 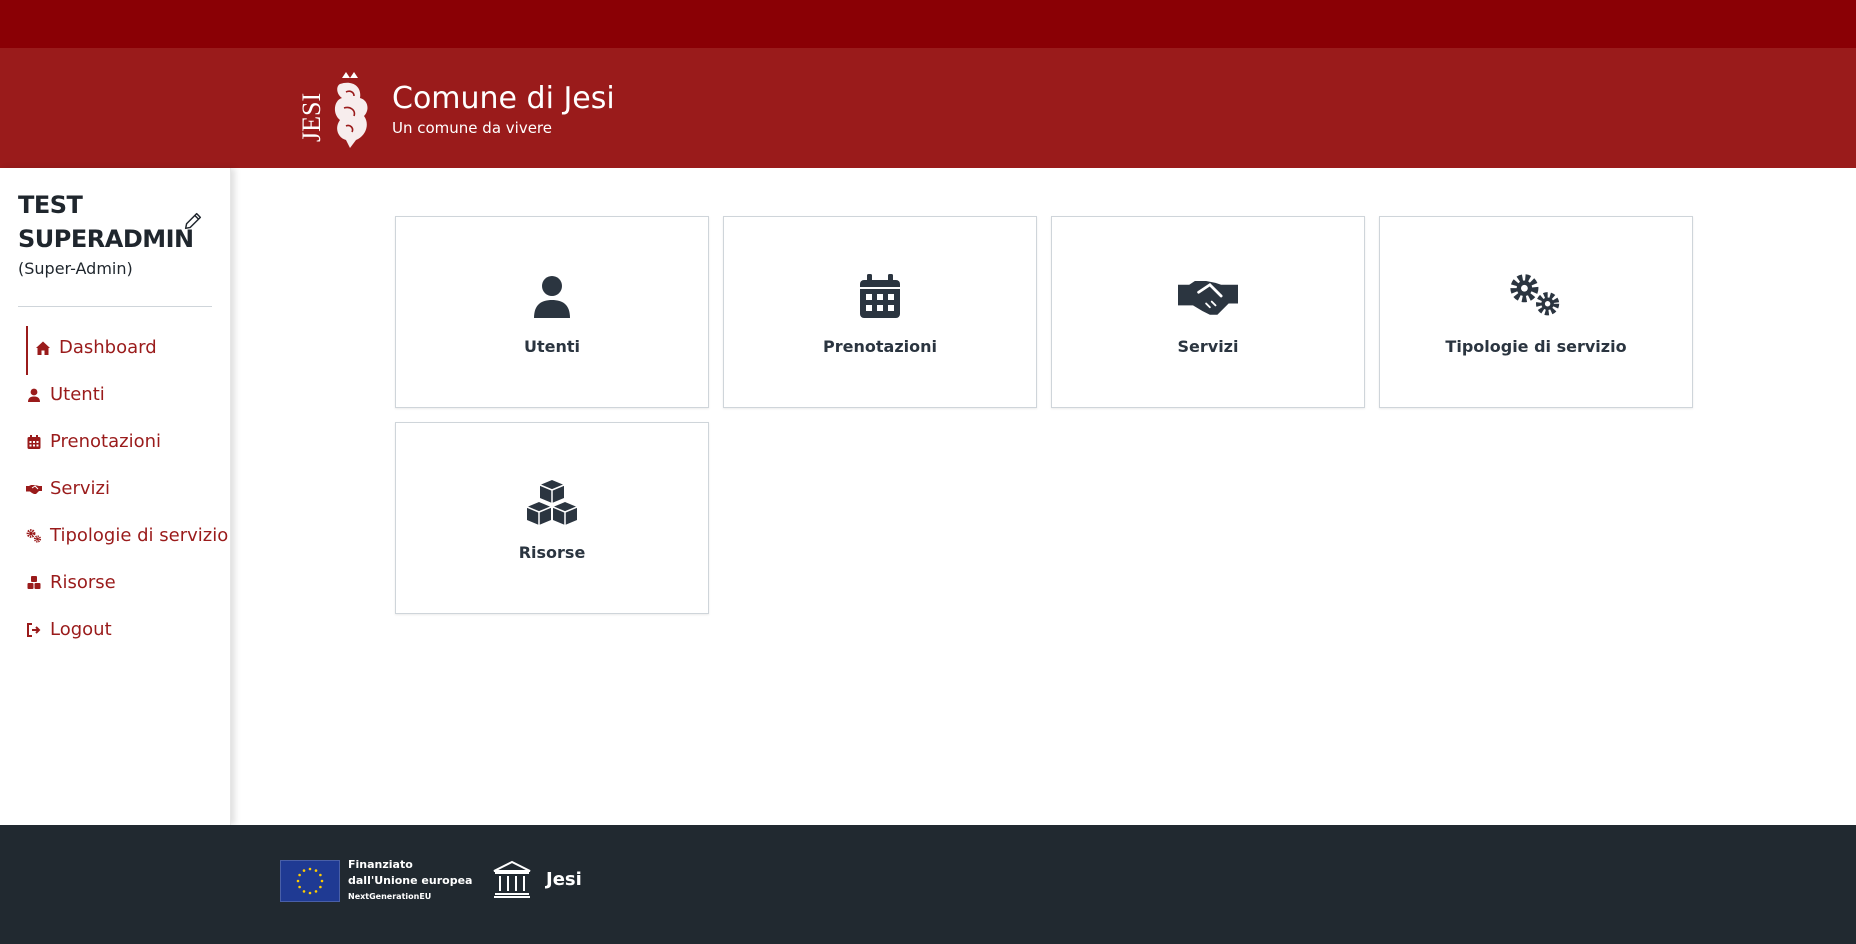 What do you see at coordinates (139, 535) in the screenshot?
I see `sidebar-item-label: Tipologie di servizio` at bounding box center [139, 535].